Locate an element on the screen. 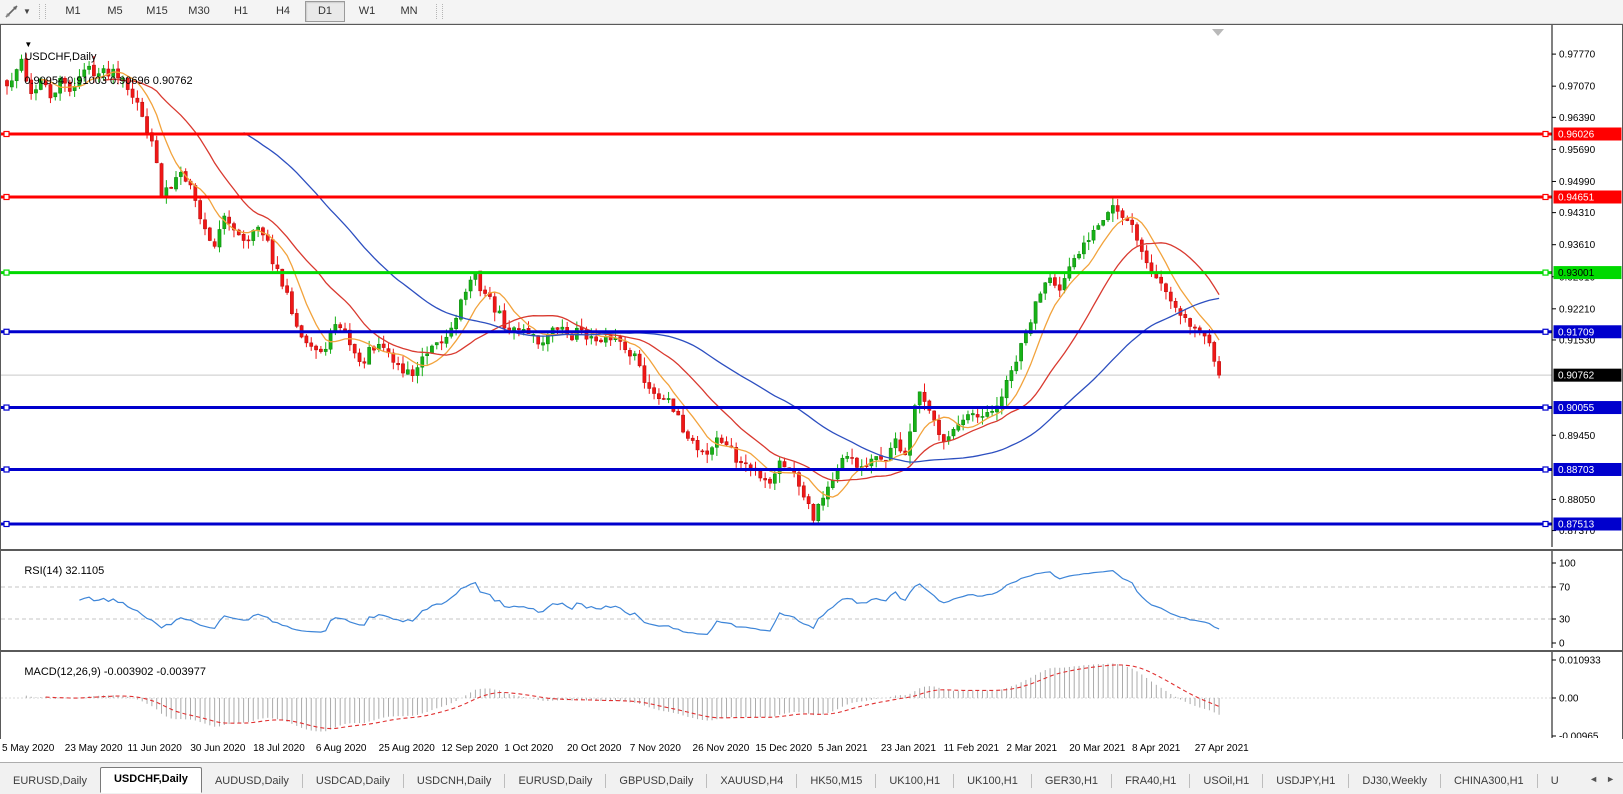 Image resolution: width=1623 pixels, height=794 pixels. svg-text: 0.94651 is located at coordinates (1576, 197).